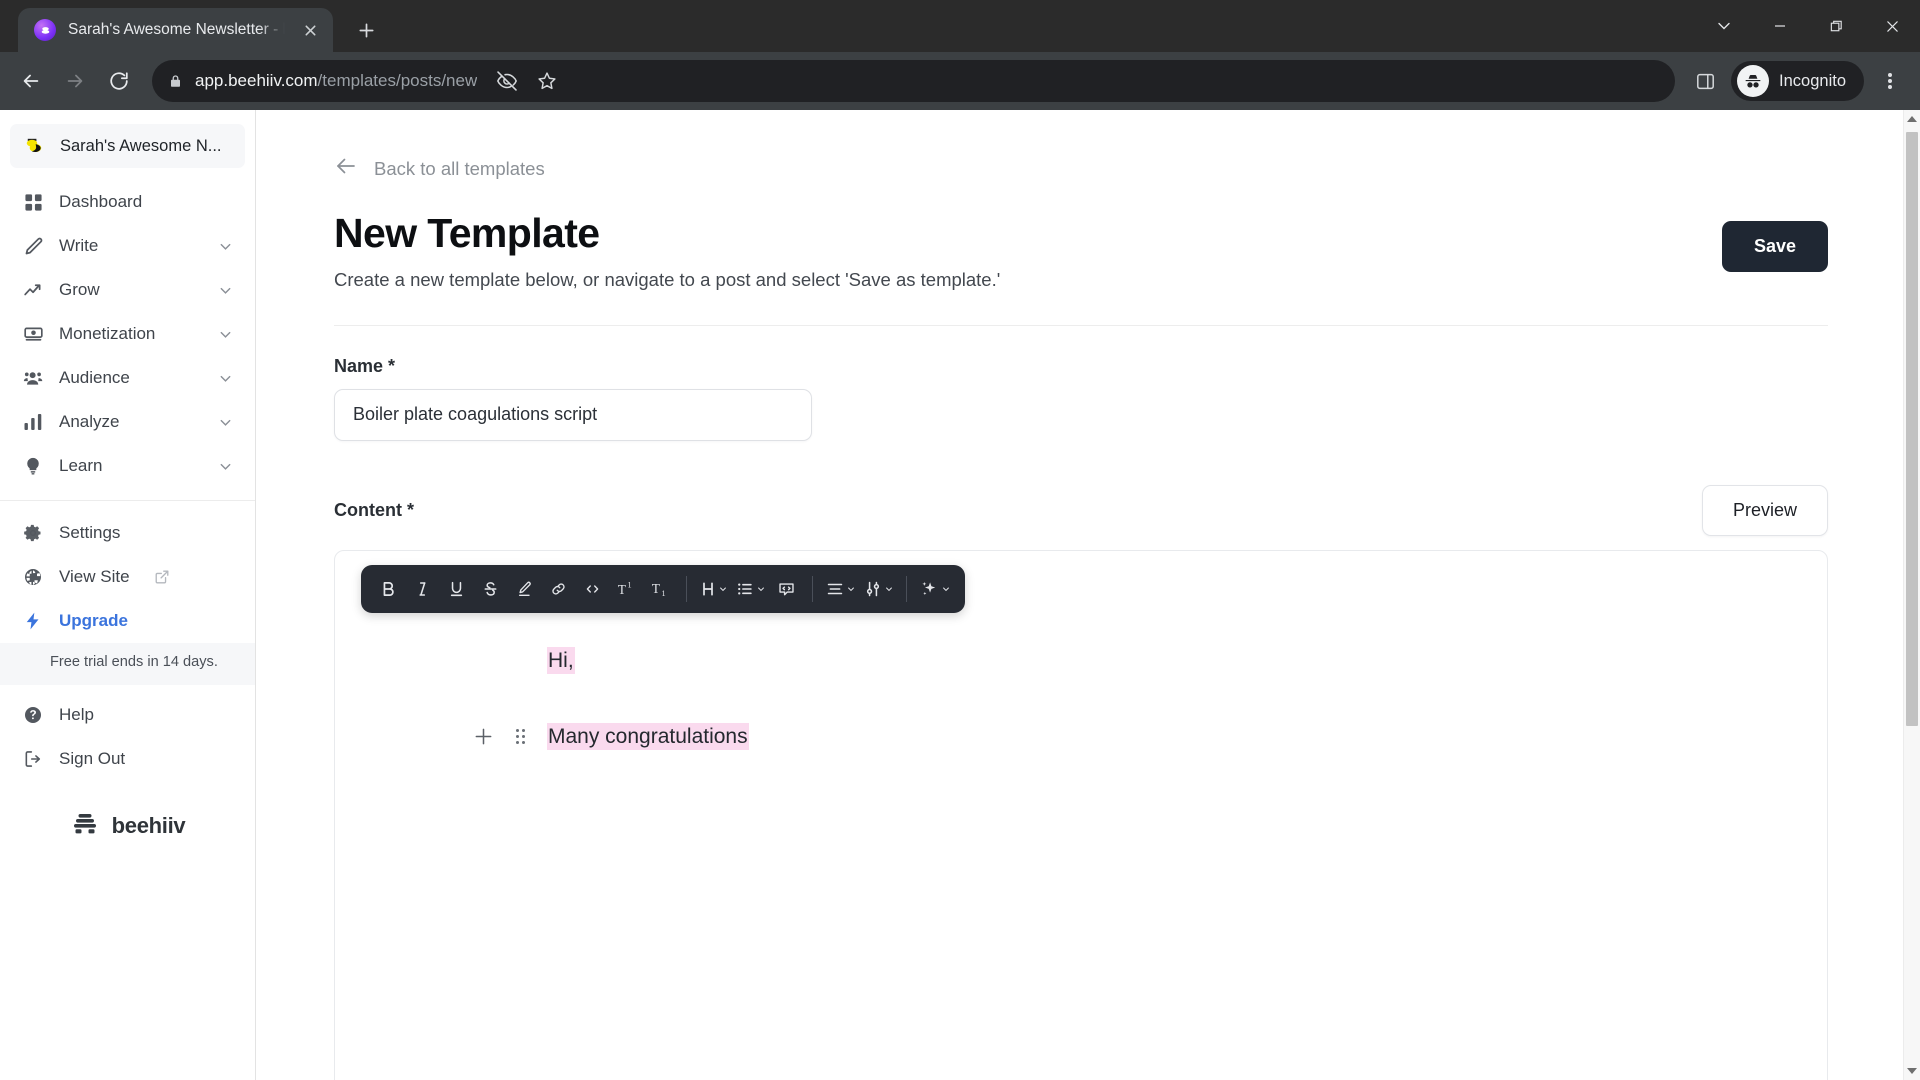 The height and width of the screenshot is (1080, 1920). Describe the element at coordinates (558, 589) in the screenshot. I see `link-button` at that location.